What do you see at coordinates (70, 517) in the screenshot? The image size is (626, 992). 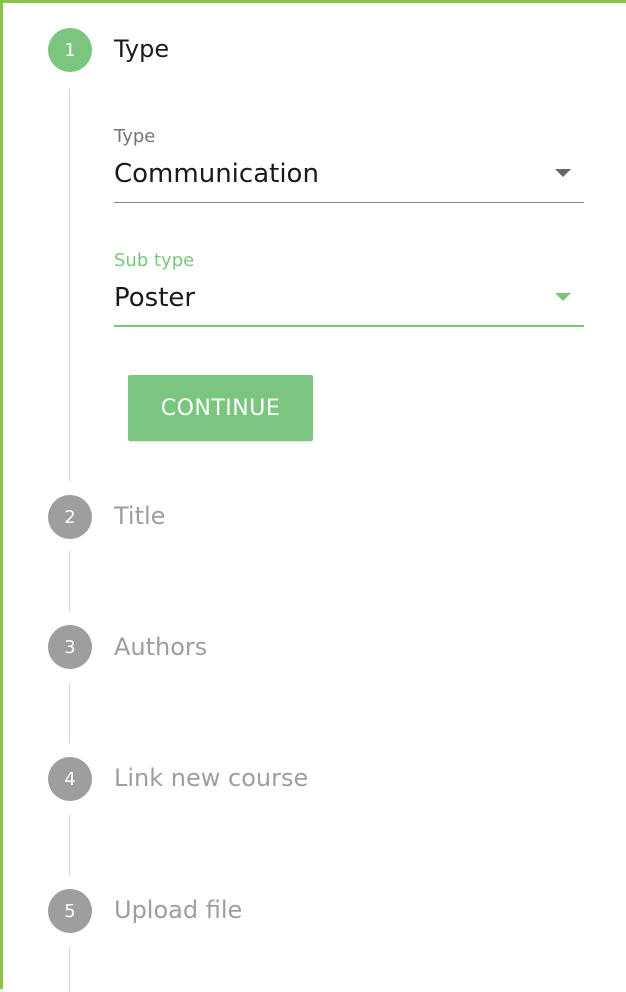 I see `step-number-badge: 2` at bounding box center [70, 517].